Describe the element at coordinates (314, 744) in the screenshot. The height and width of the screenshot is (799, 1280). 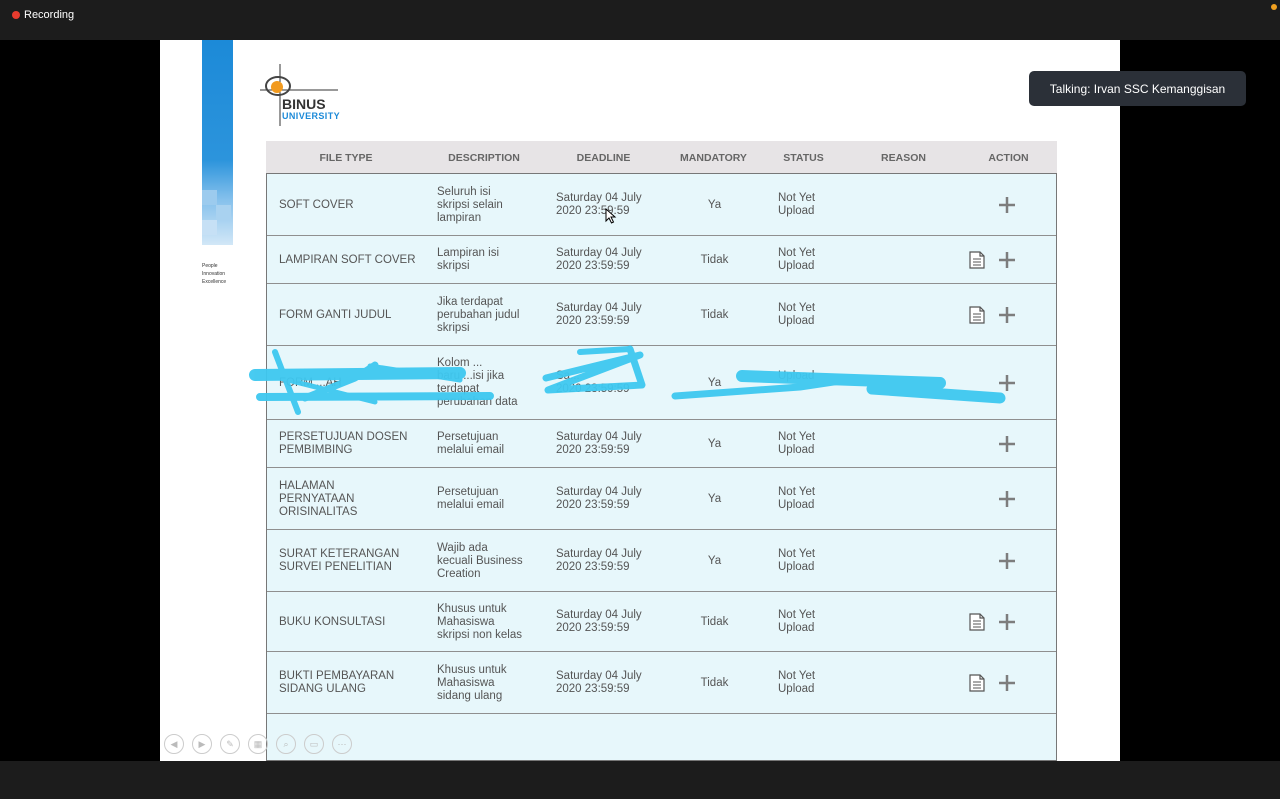
I see `screen-icon: ▭` at that location.